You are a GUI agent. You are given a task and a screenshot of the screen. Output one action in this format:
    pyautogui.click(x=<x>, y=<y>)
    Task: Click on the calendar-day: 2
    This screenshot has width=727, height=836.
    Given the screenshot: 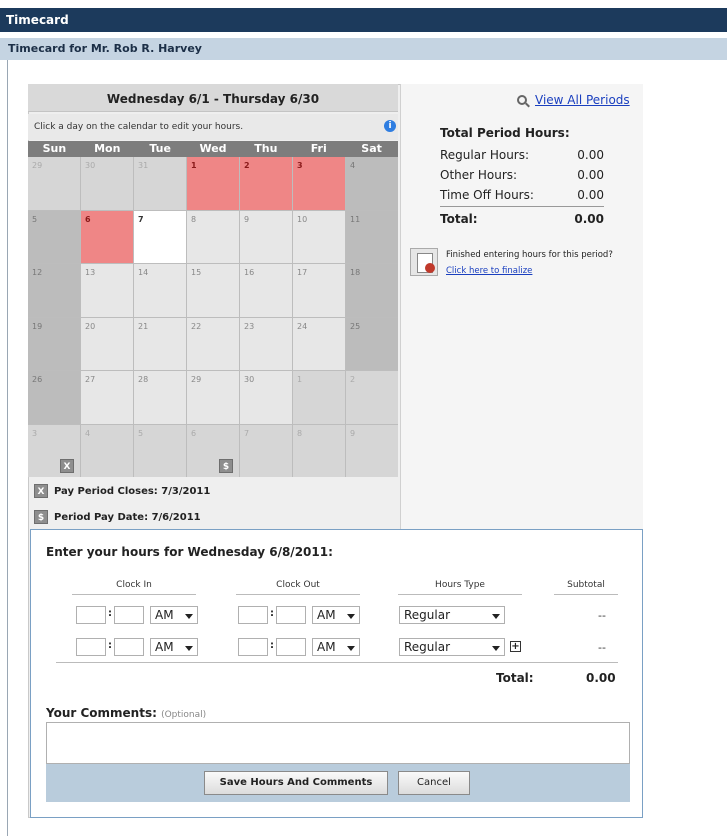 What is the action you would take?
    pyautogui.click(x=266, y=183)
    